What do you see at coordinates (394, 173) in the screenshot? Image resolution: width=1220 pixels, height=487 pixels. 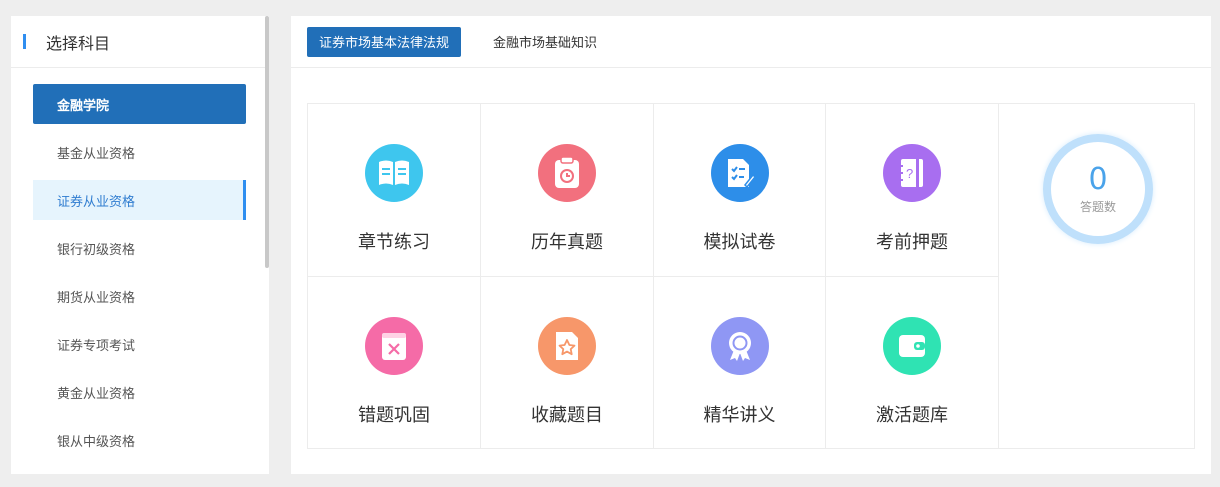 I see `book-icon` at bounding box center [394, 173].